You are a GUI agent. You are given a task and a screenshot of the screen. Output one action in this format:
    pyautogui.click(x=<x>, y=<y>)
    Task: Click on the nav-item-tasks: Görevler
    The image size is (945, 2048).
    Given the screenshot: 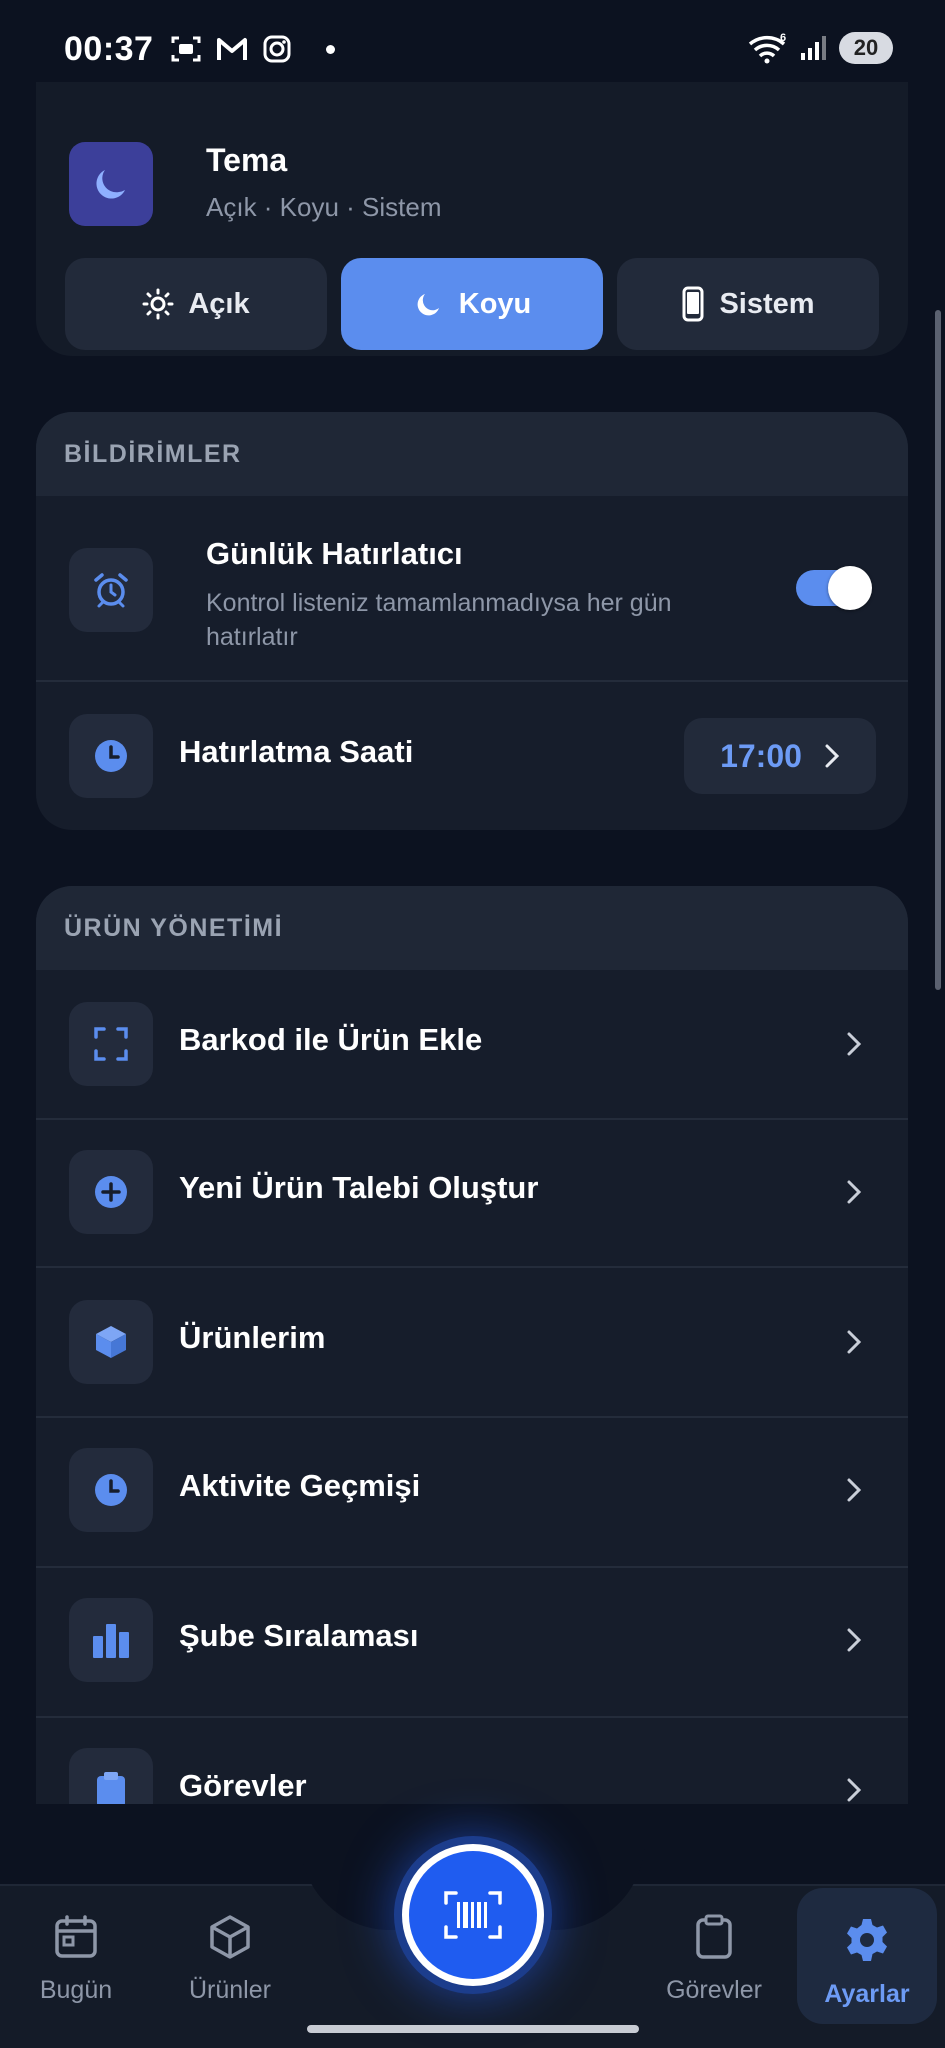 What is the action you would take?
    pyautogui.click(x=714, y=1967)
    